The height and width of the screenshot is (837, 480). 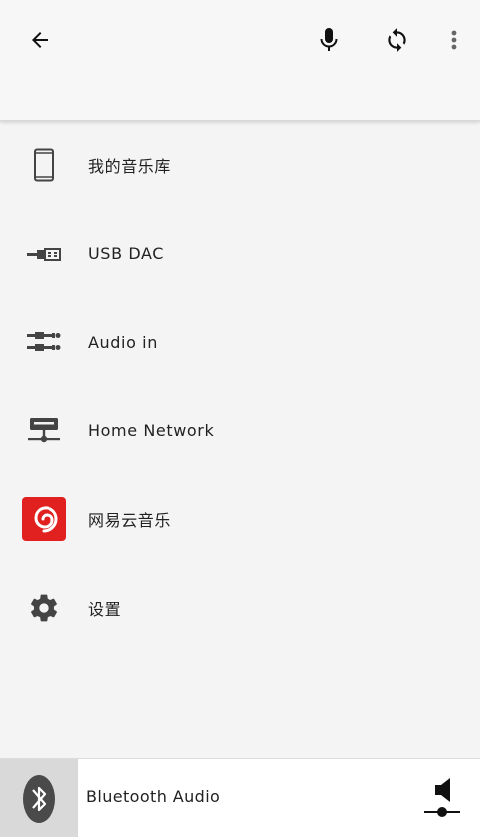 What do you see at coordinates (240, 797) in the screenshot?
I see `now-playing-bar: Bluetooth Audio` at bounding box center [240, 797].